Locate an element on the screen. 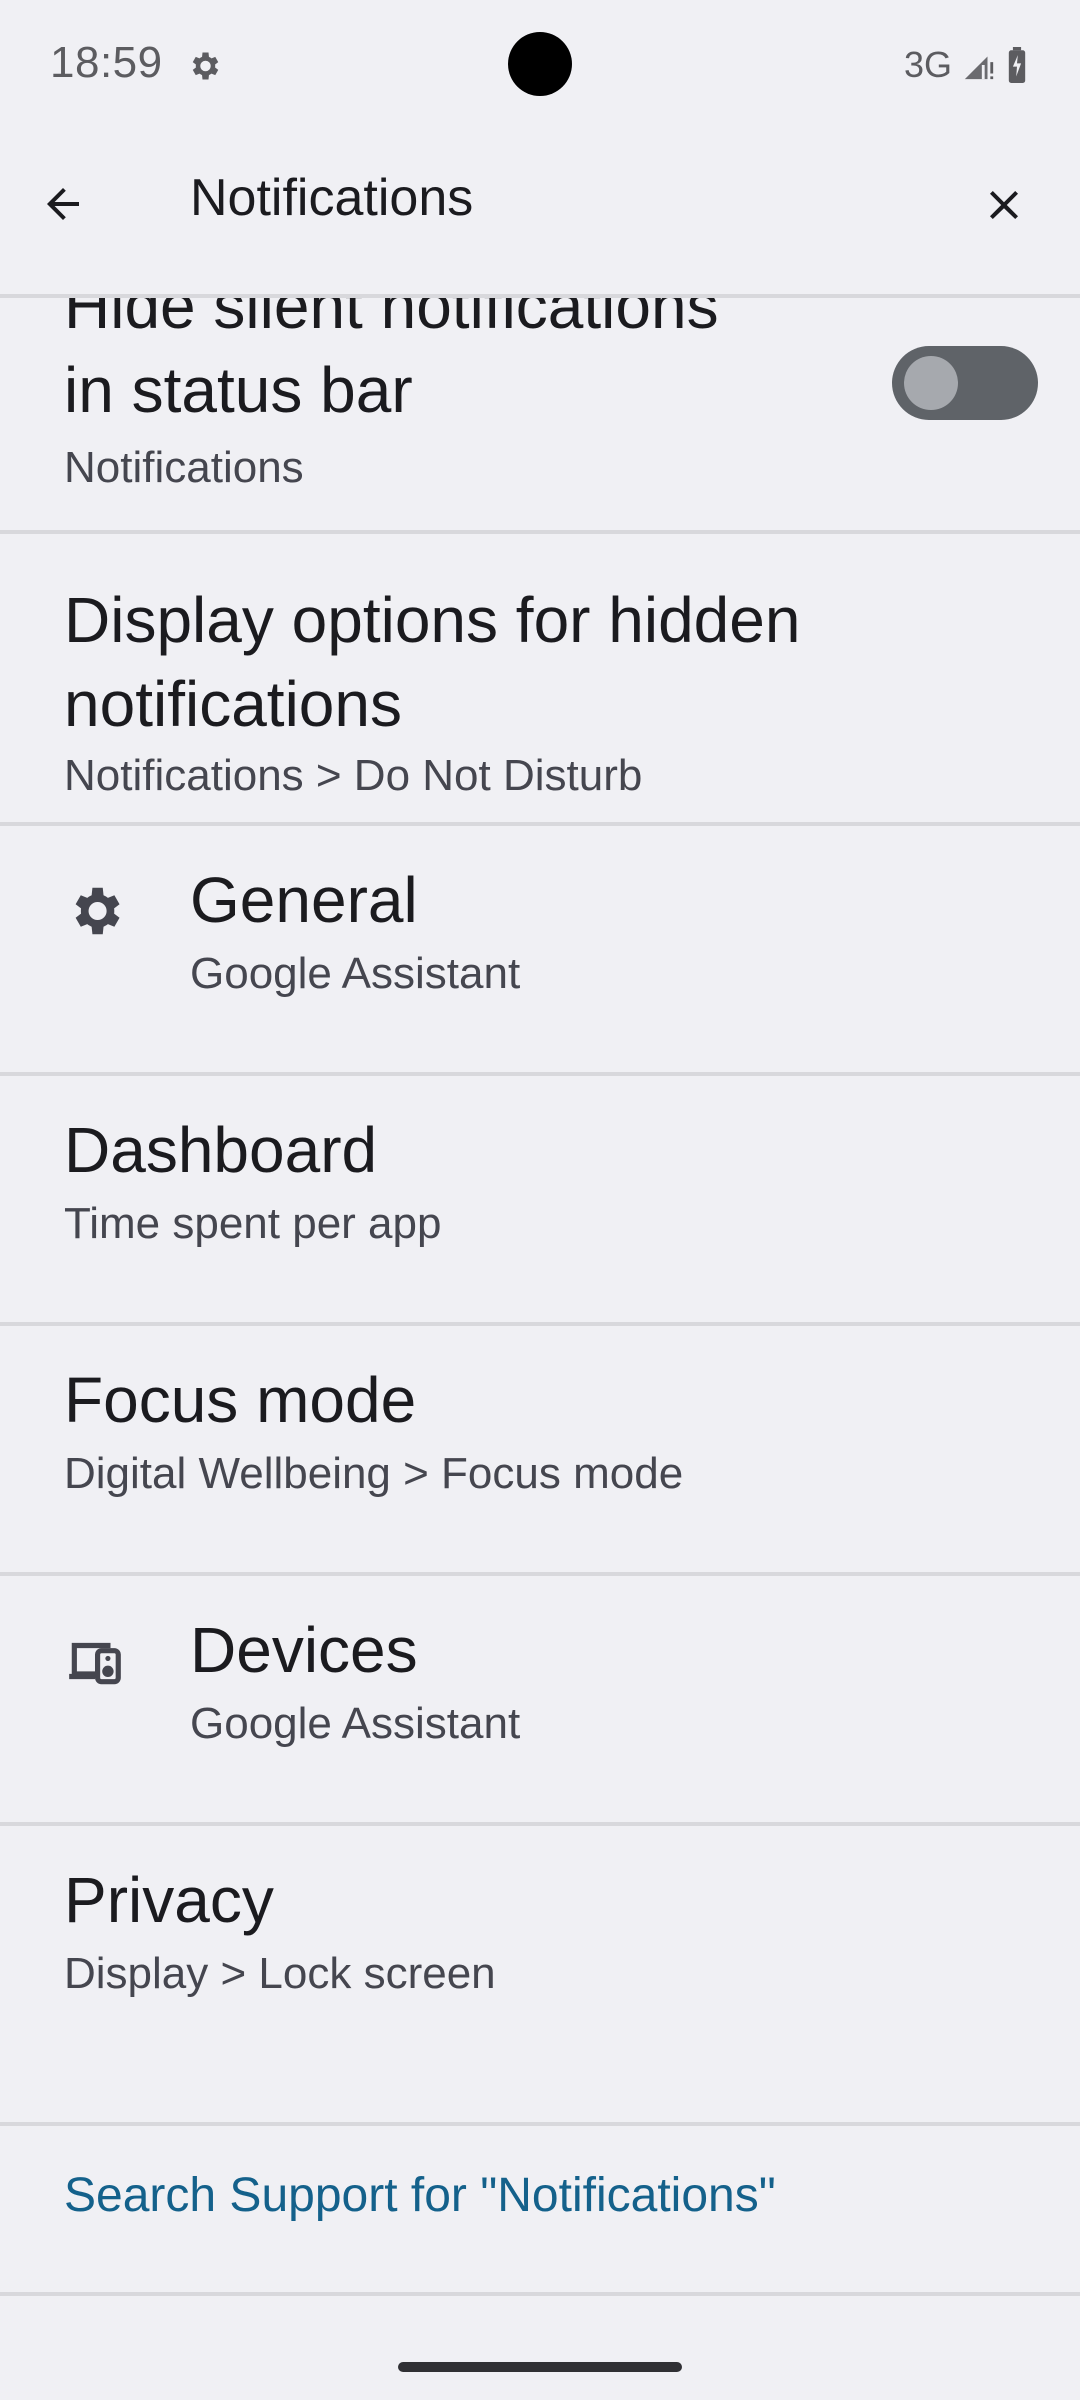 The height and width of the screenshot is (2400, 1080). search-input: Notifications is located at coordinates (331, 198).